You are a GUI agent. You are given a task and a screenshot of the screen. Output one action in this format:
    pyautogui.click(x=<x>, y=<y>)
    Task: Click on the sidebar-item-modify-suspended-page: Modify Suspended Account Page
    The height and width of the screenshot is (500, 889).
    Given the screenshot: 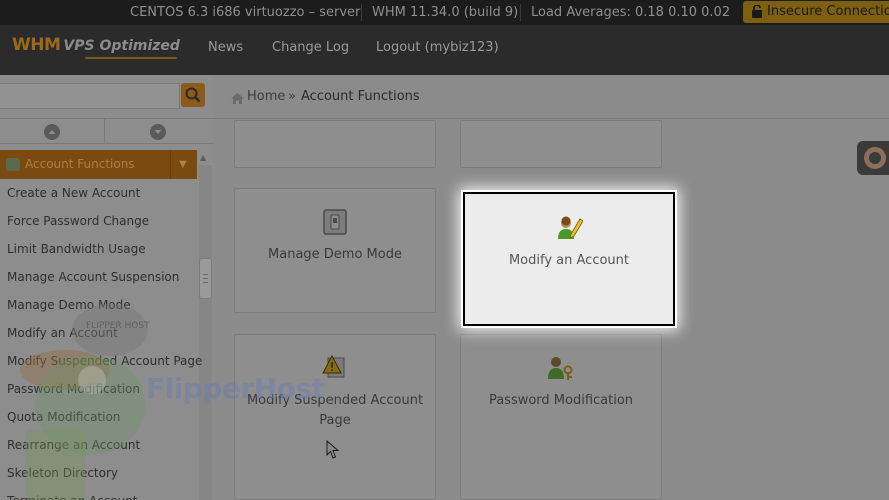 What is the action you would take?
    pyautogui.click(x=101, y=361)
    